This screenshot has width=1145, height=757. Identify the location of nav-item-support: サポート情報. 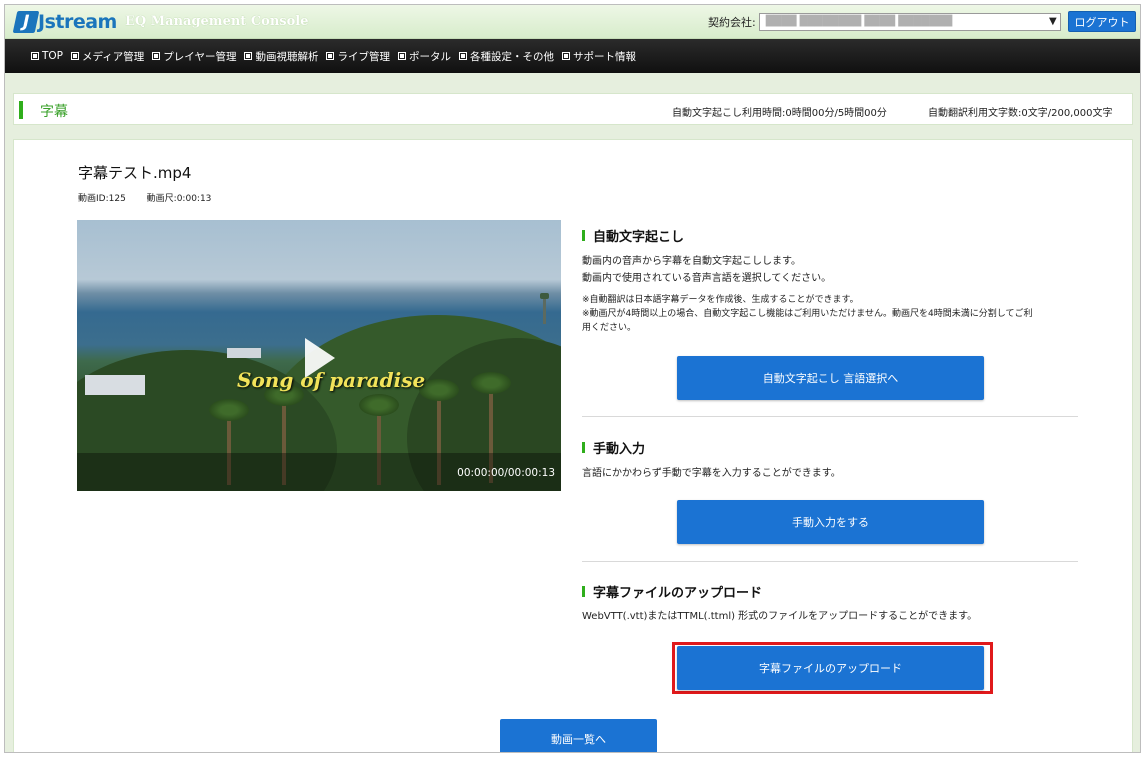
(598, 56).